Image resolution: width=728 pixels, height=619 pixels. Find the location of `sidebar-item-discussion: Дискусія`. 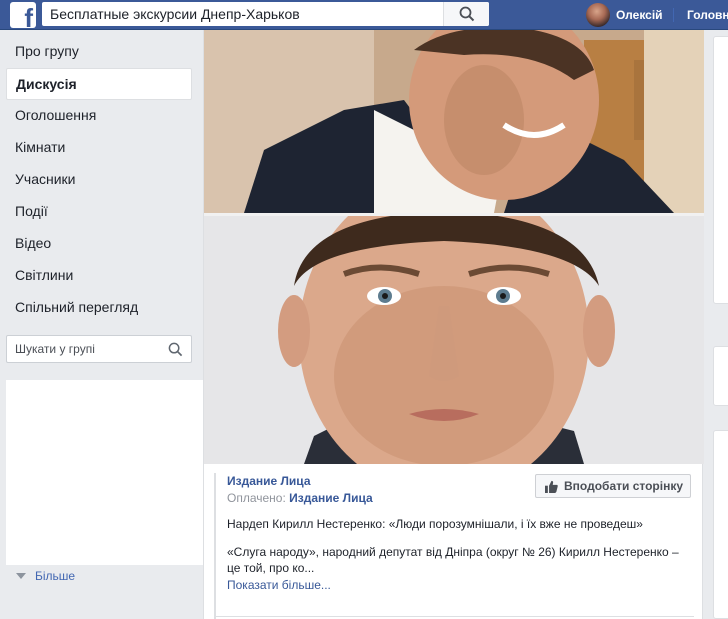

sidebar-item-discussion: Дискусія is located at coordinates (99, 84).